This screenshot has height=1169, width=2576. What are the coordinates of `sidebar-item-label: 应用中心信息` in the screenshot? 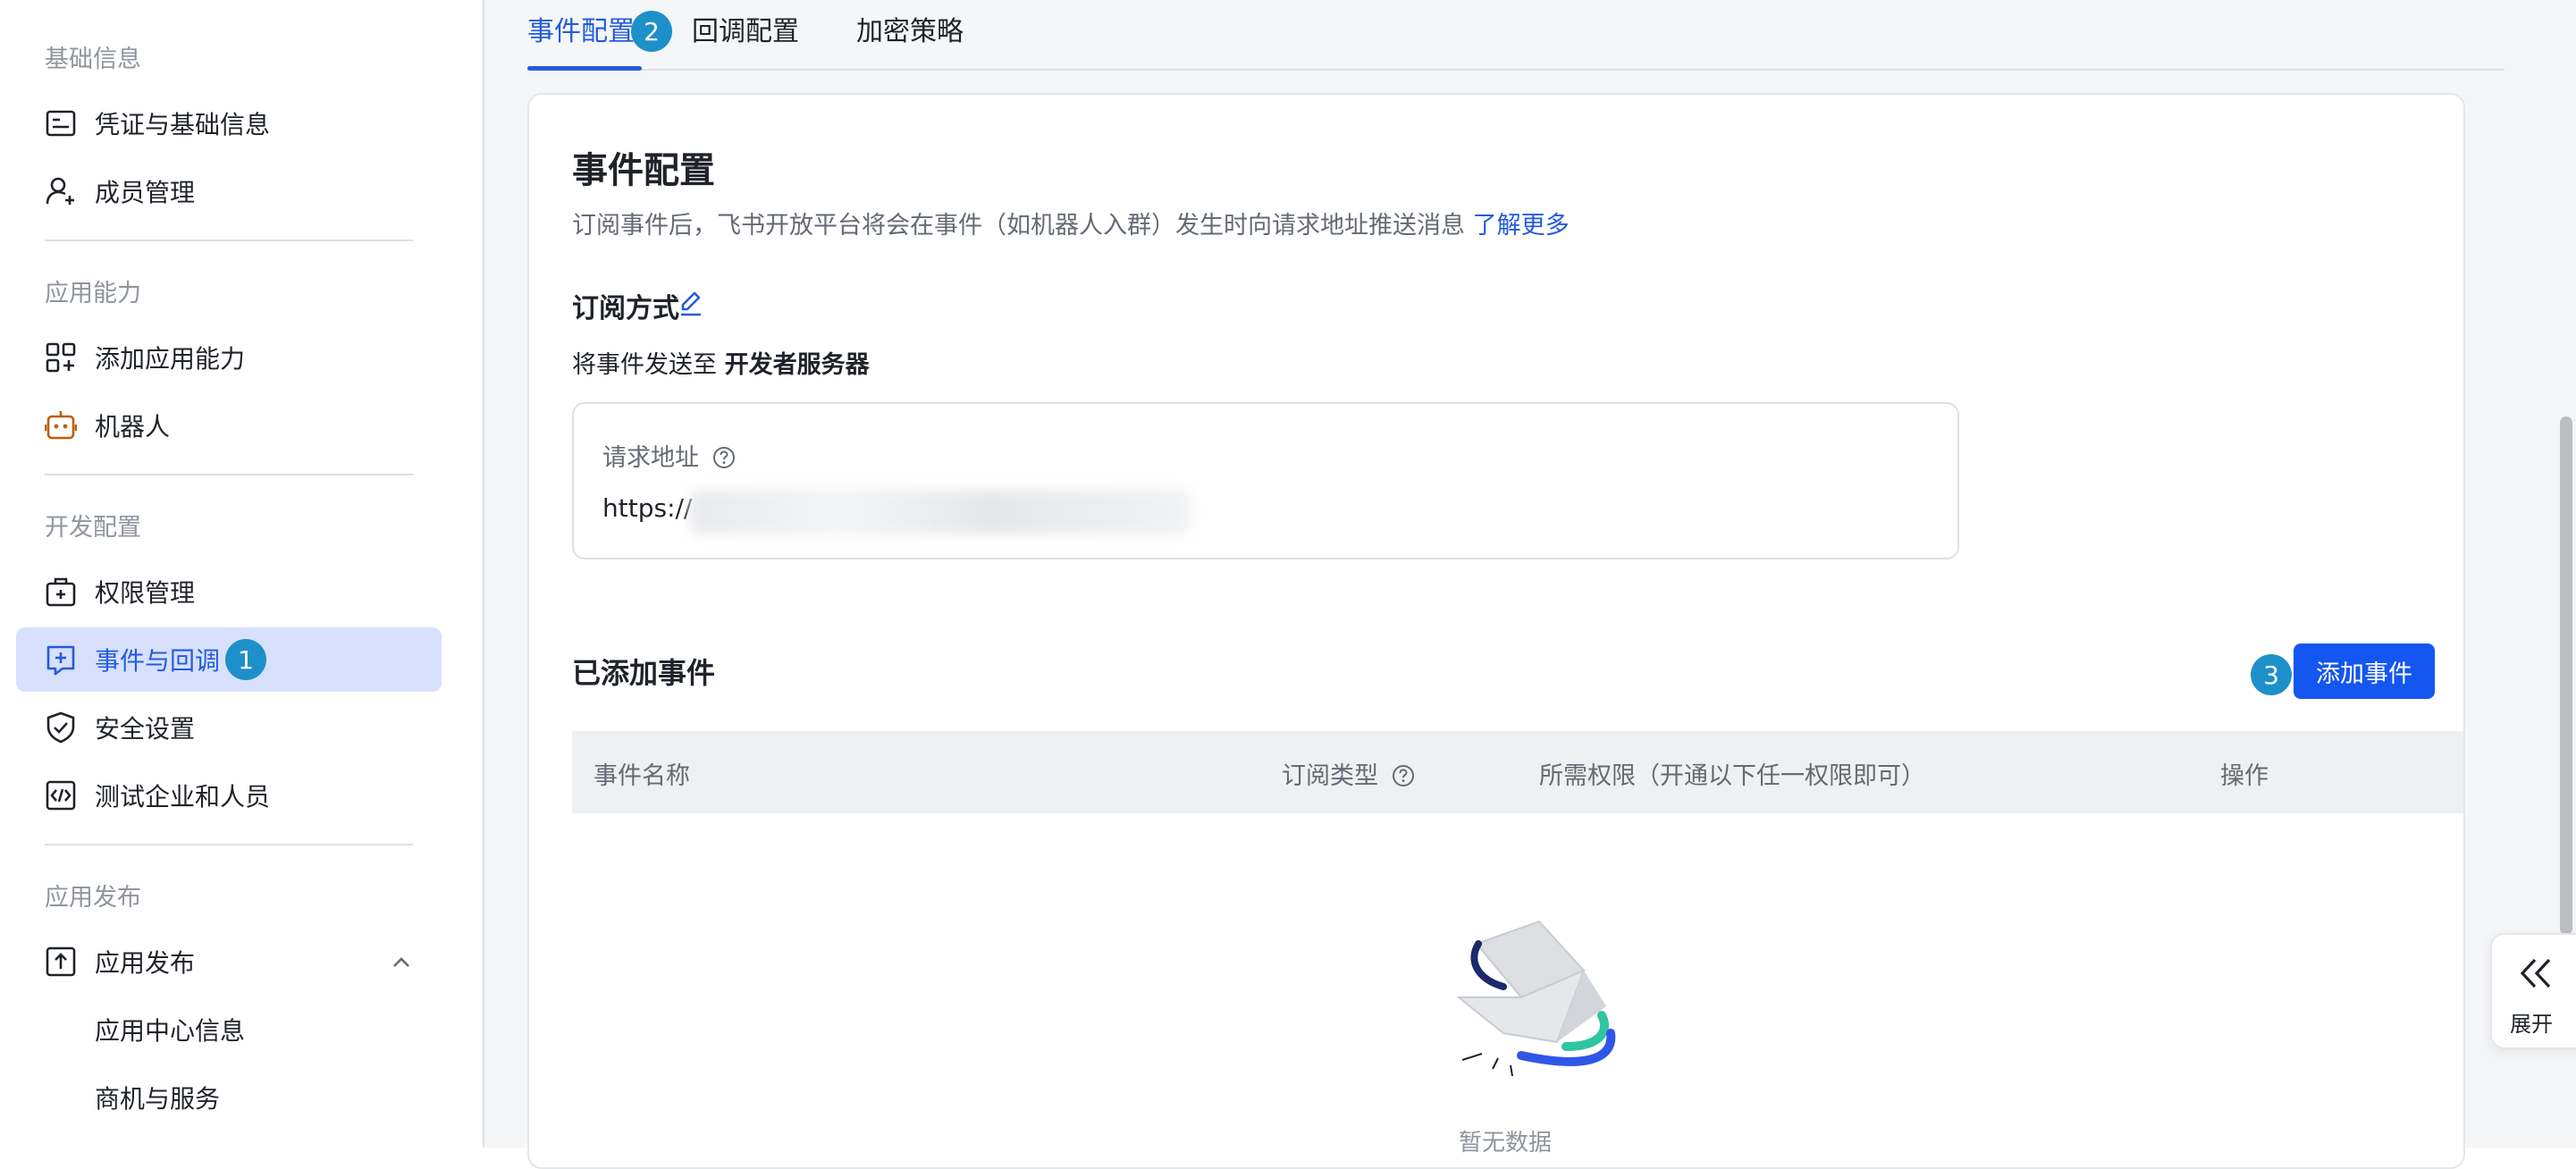 It's located at (171, 1031).